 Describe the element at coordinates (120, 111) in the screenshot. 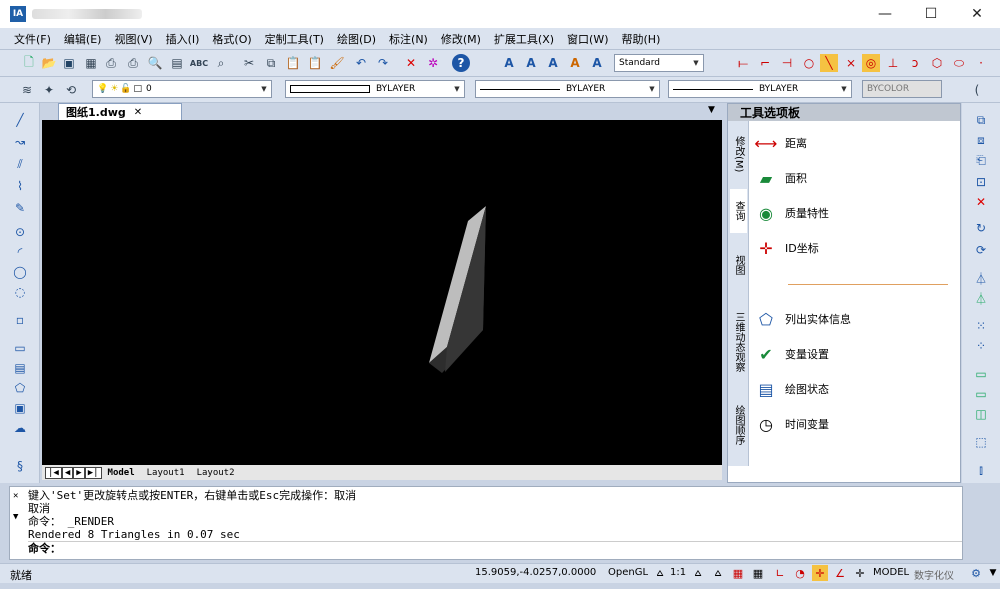

I see `document-tab: 图纸1.dwg ✕` at that location.